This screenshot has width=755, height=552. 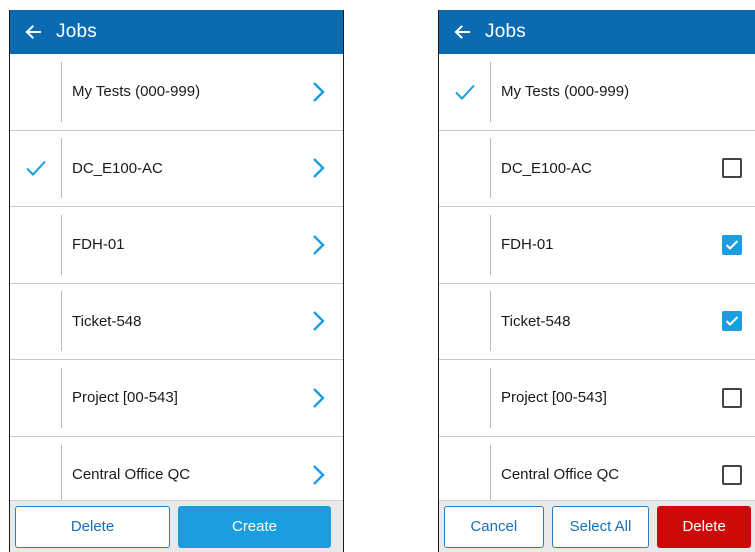 I want to click on select-all-button: Select All, so click(x=600, y=526).